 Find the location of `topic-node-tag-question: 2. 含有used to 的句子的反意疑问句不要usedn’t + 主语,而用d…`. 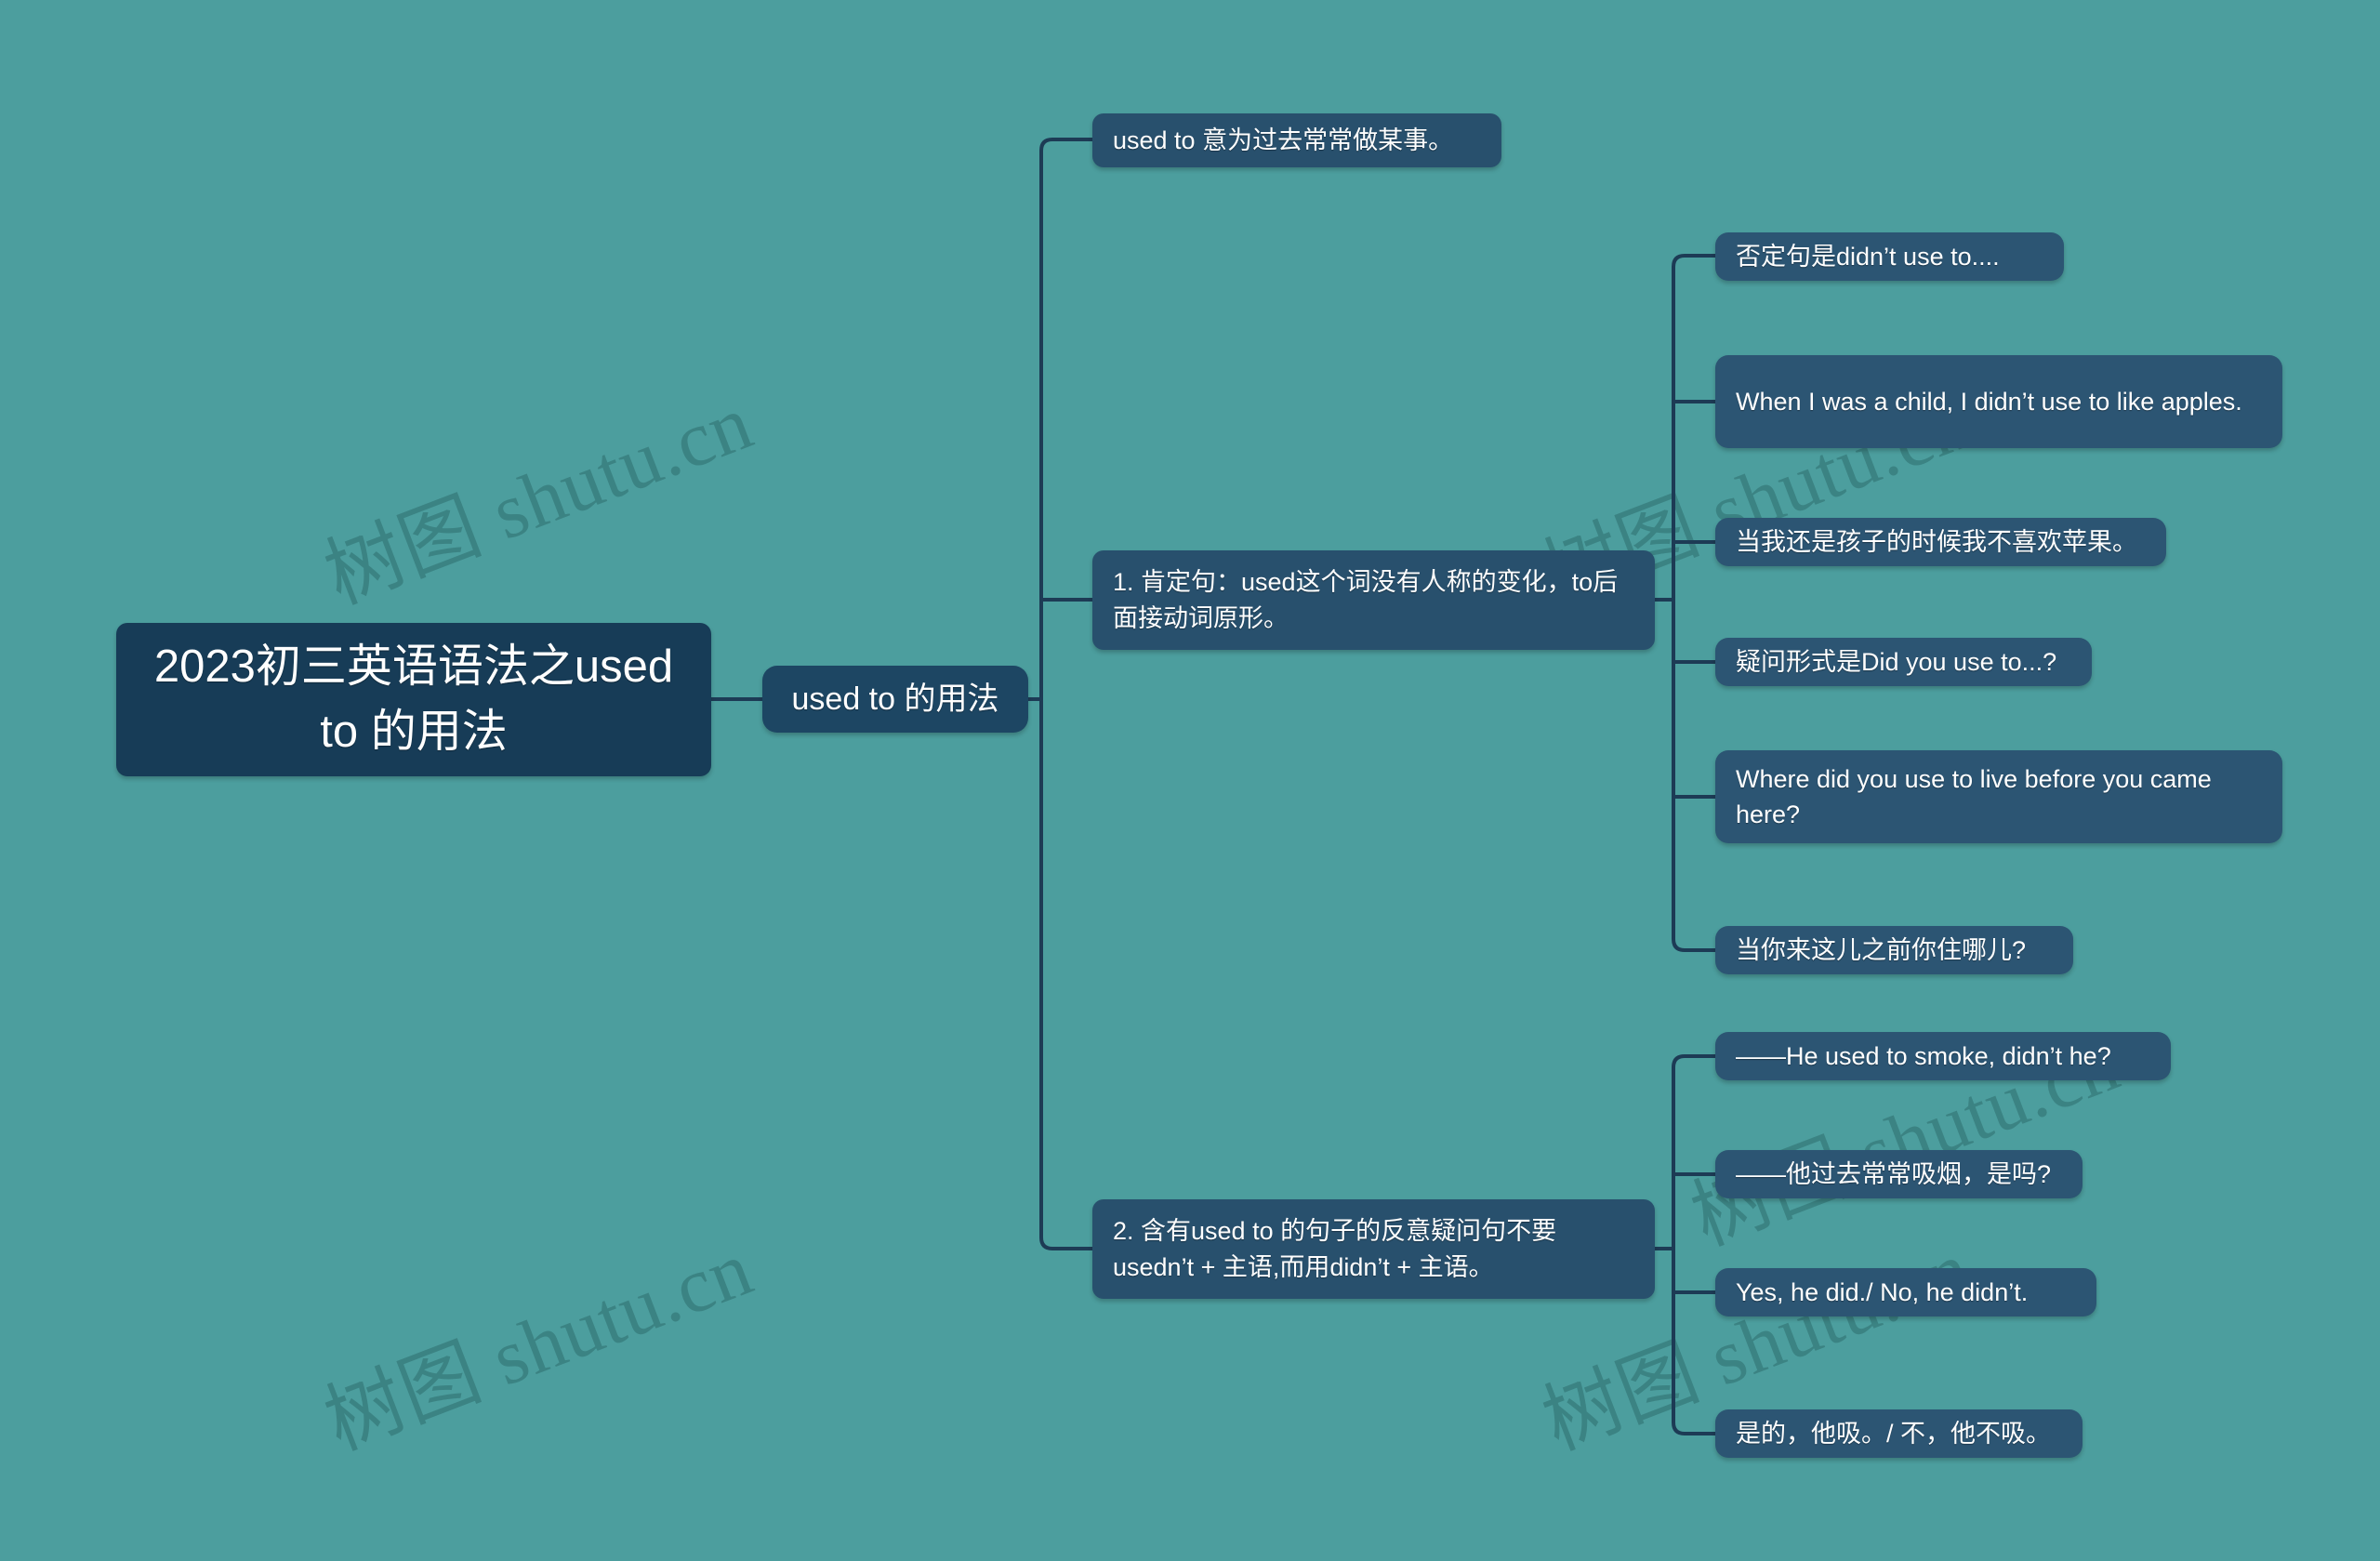

topic-node-tag-question: 2. 含有used to 的句子的反意疑问句不要usedn’t + 主语,而用d… is located at coordinates (1373, 1249).